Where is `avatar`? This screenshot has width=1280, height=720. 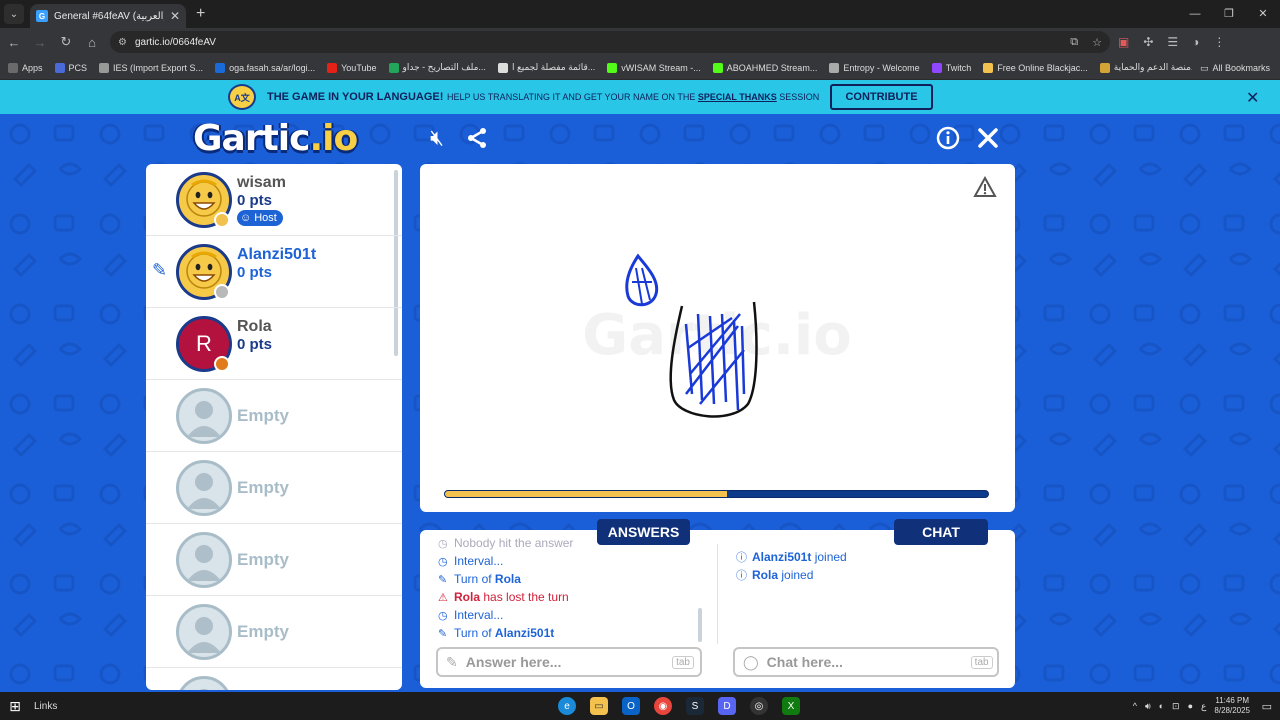
avatar is located at coordinates (204, 560).